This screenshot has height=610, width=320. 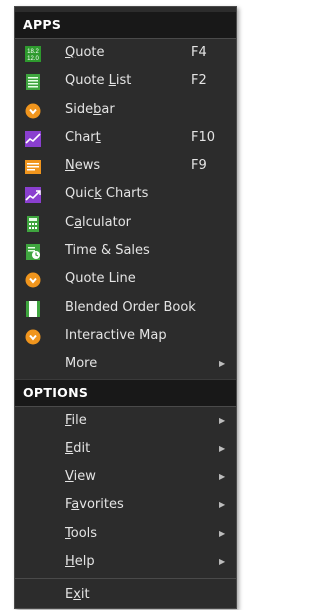 What do you see at coordinates (80, 562) in the screenshot?
I see `menu-item-label: Help` at bounding box center [80, 562].